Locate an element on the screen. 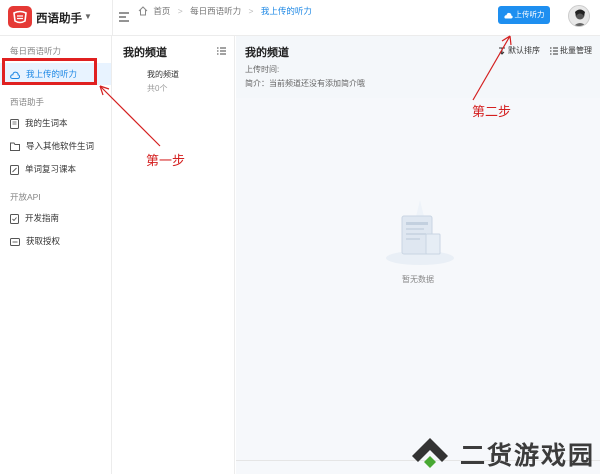 The height and width of the screenshot is (474, 600). annotation-step-one: 第一步 is located at coordinates (166, 160).